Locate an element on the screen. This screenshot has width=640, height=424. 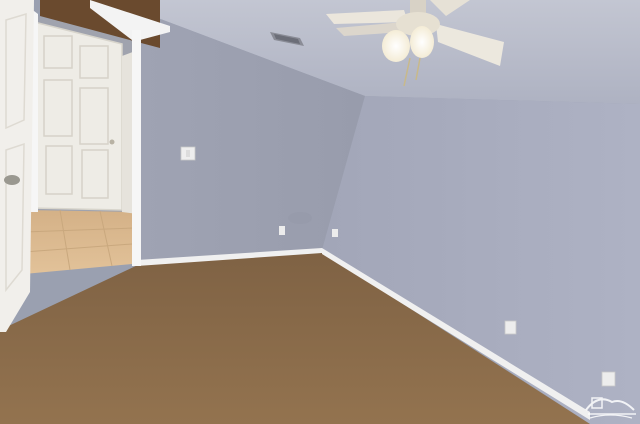
light-switch-toggle is located at coordinates (188, 153).